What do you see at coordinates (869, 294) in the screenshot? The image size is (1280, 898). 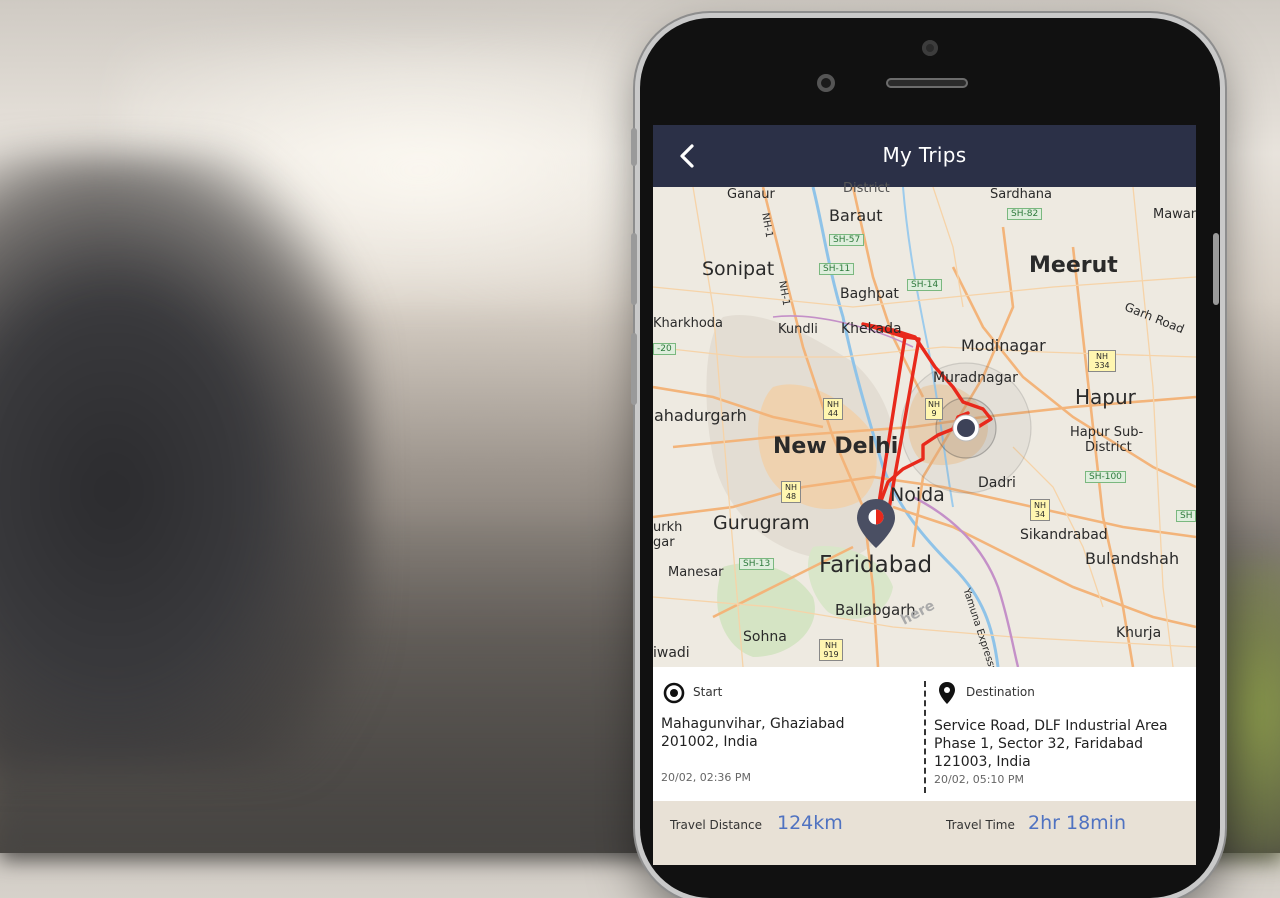 I see `map-label-baghpat: Baghpat` at bounding box center [869, 294].